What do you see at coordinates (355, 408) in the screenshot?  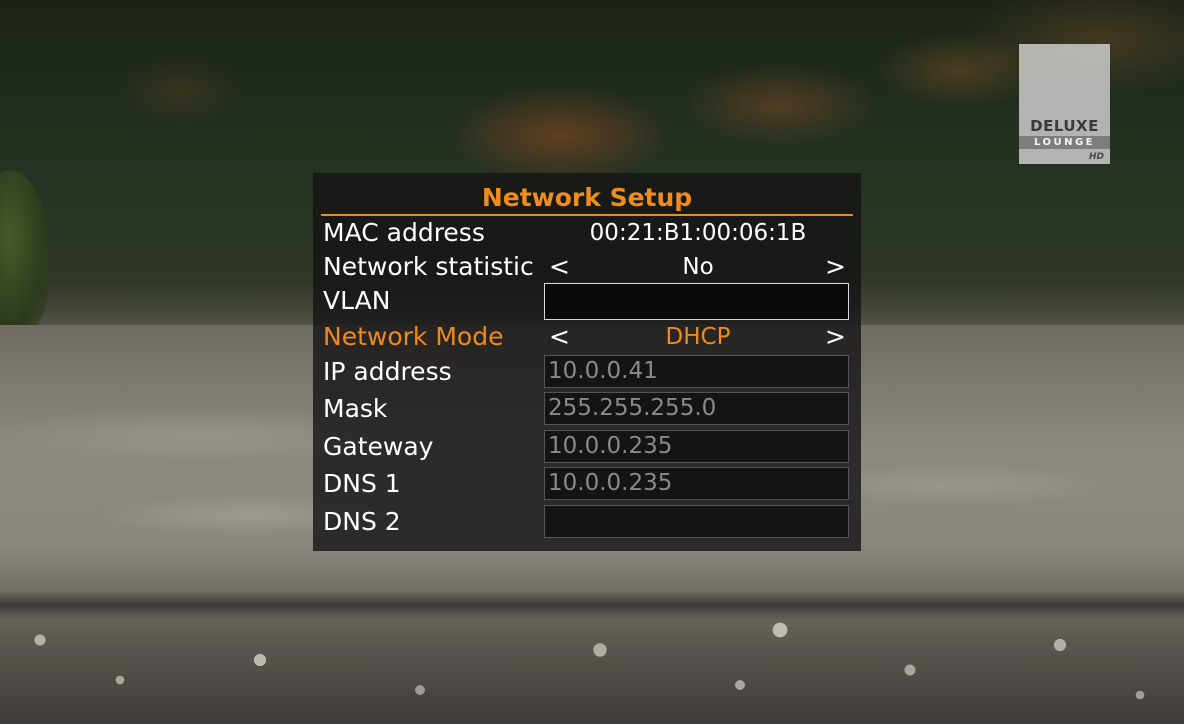 I see `mask-label: Mask` at bounding box center [355, 408].